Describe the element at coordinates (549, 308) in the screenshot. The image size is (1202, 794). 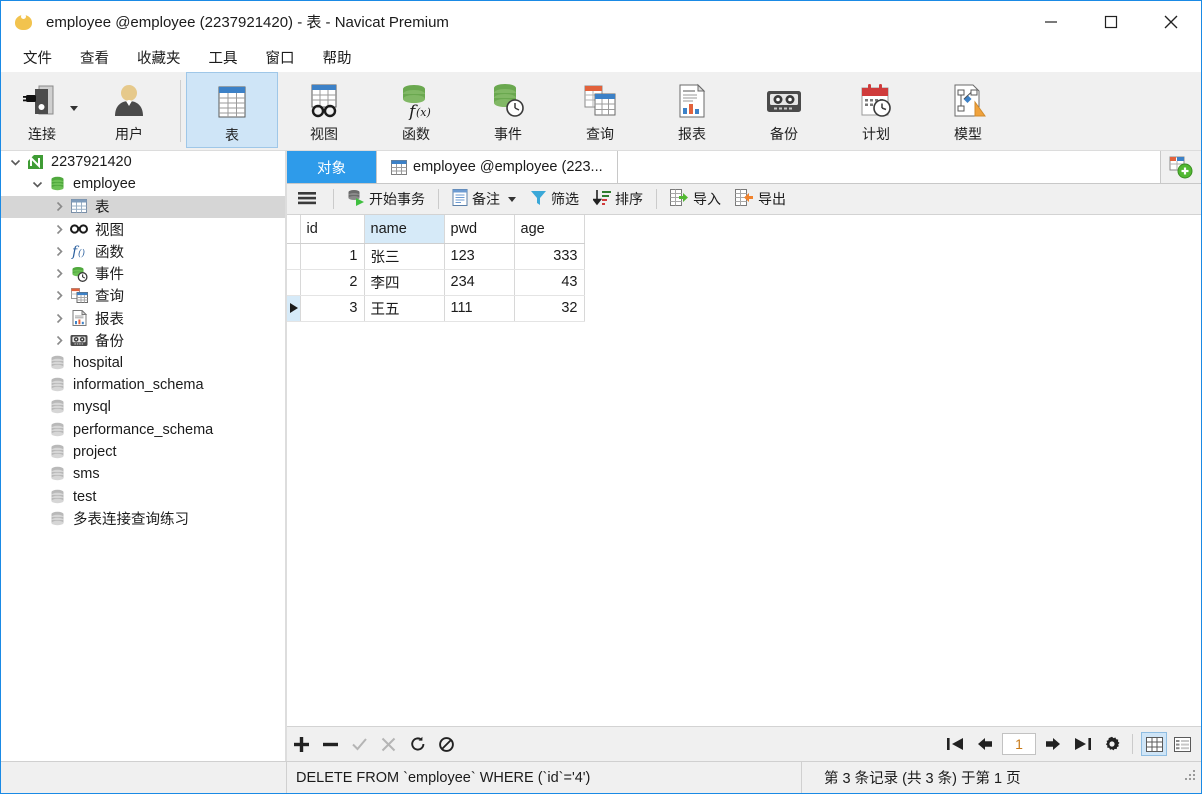
I see `cell-age: 32` at that location.